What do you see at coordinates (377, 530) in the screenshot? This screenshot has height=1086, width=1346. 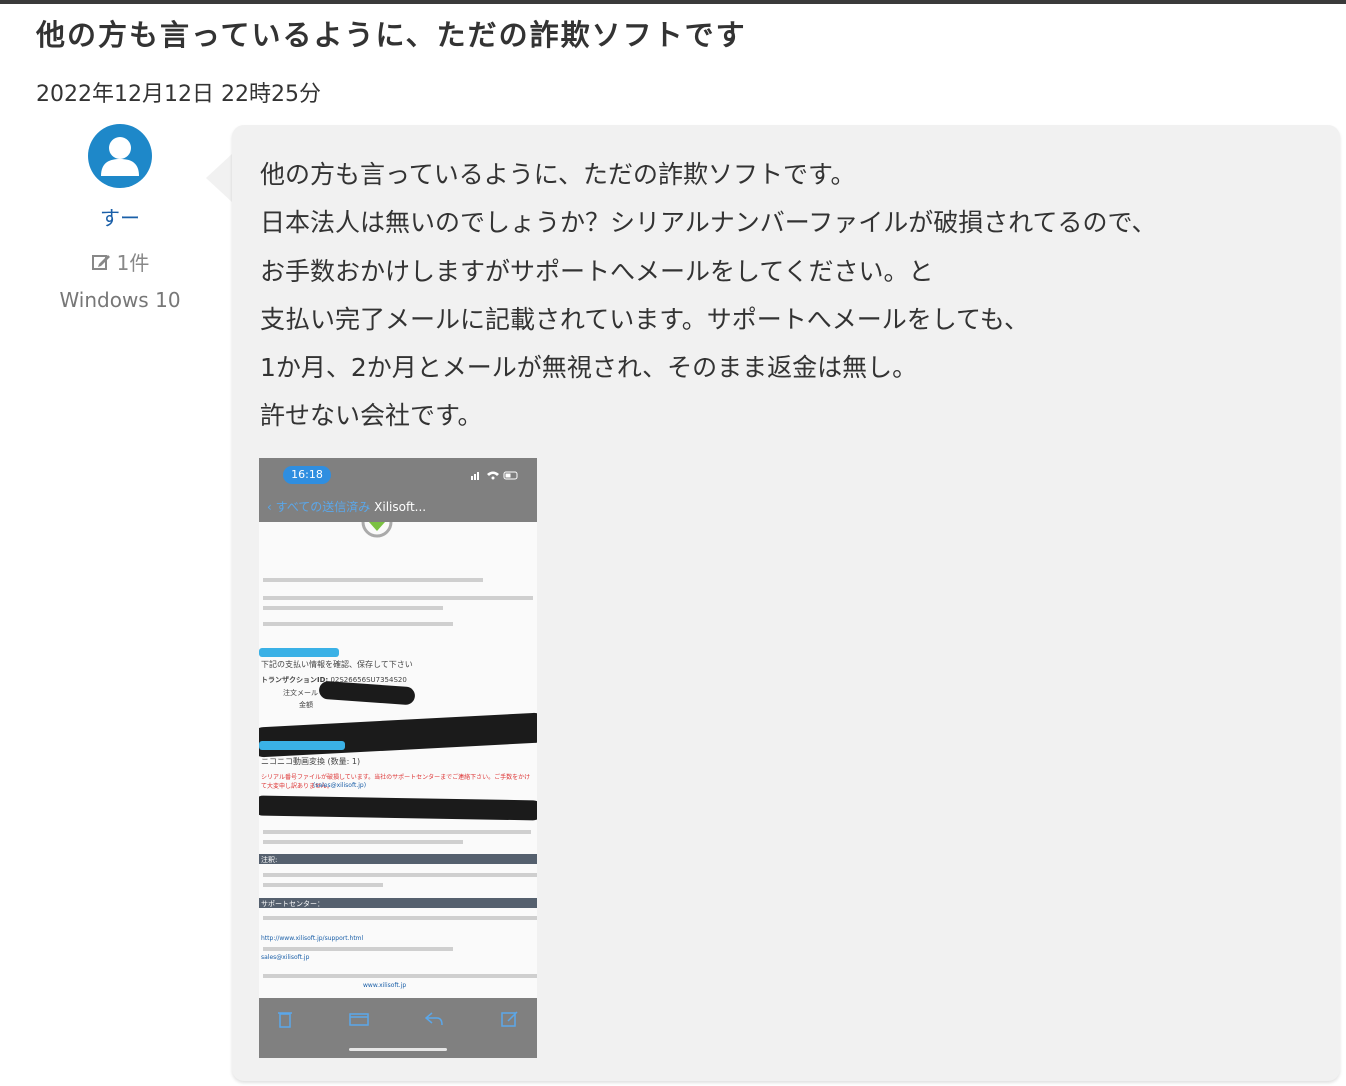 I see `logo-icon` at bounding box center [377, 530].